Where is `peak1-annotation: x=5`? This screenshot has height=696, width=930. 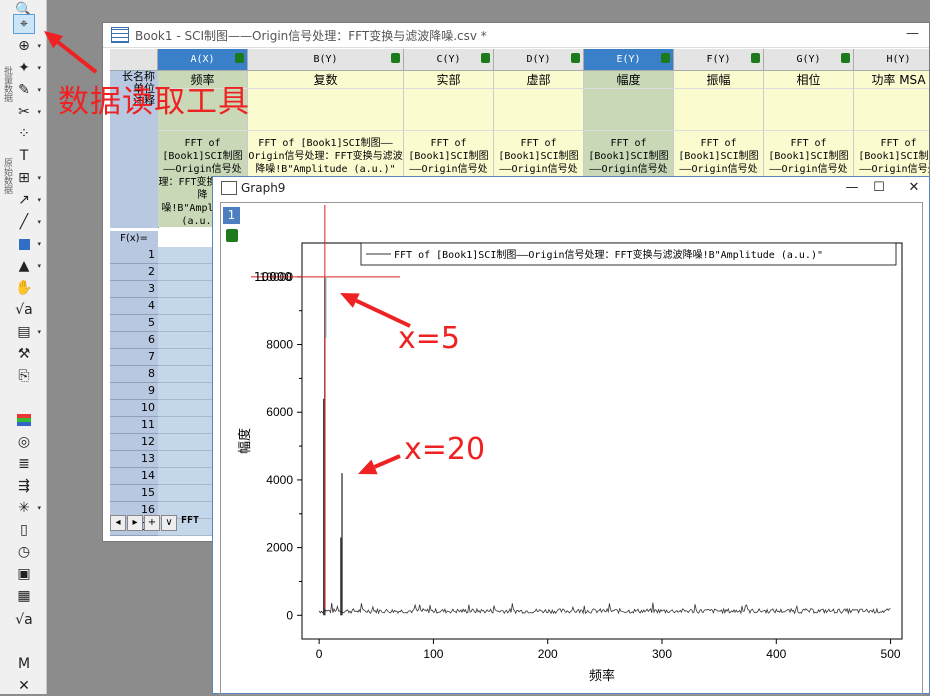 peak1-annotation: x=5 is located at coordinates (429, 338).